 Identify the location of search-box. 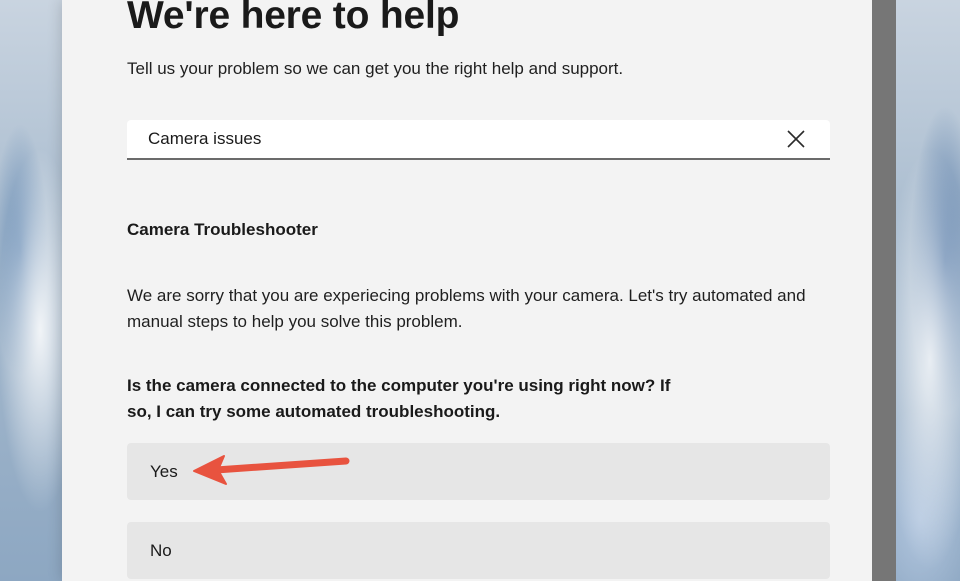
(478, 140).